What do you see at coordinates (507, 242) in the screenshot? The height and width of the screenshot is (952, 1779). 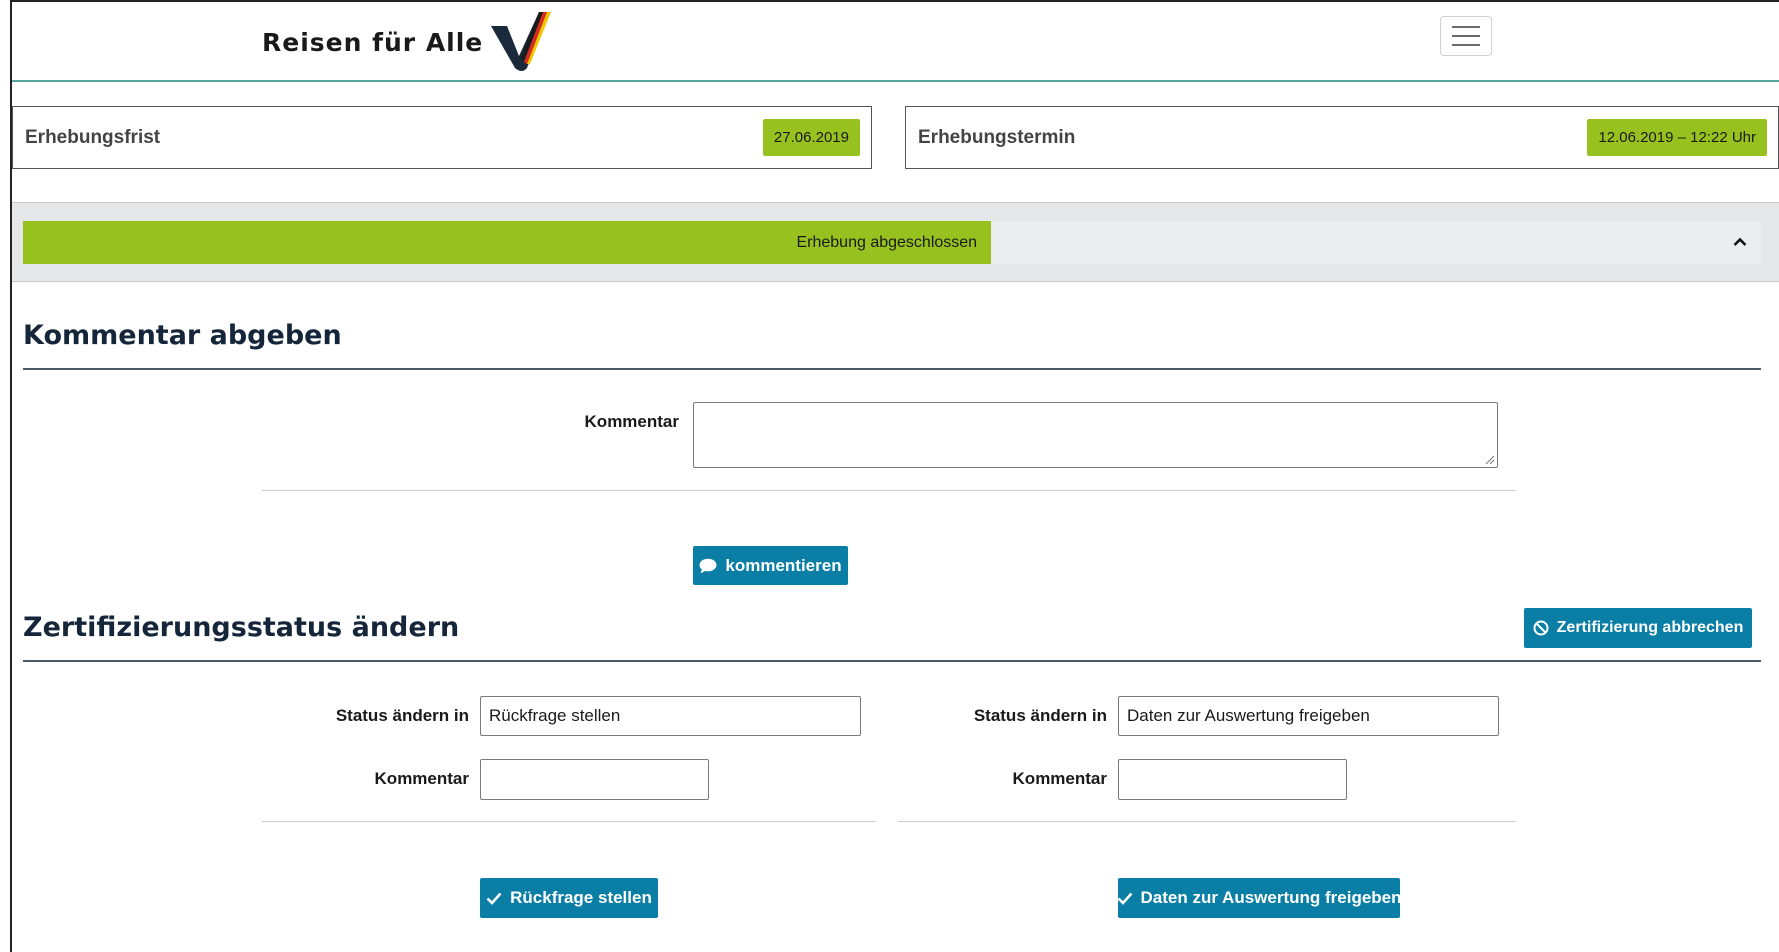 I see `status-progress-fill: Erhebung abgeschlossen` at bounding box center [507, 242].